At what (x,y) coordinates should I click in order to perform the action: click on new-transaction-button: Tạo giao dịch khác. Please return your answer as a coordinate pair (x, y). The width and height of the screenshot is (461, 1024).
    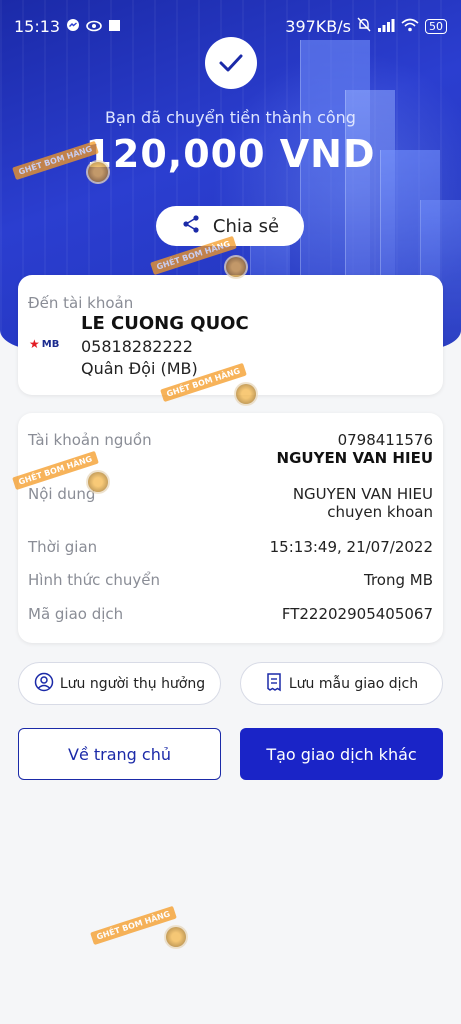
    Looking at the image, I should click on (341, 754).